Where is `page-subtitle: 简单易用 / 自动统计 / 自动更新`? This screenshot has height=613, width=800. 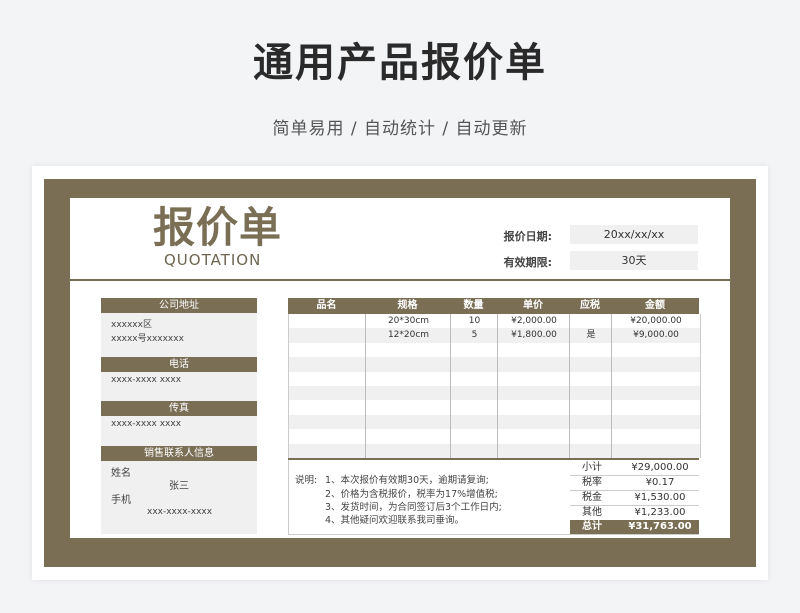
page-subtitle: 简单易用 / 自动统计 / 自动更新 is located at coordinates (400, 129).